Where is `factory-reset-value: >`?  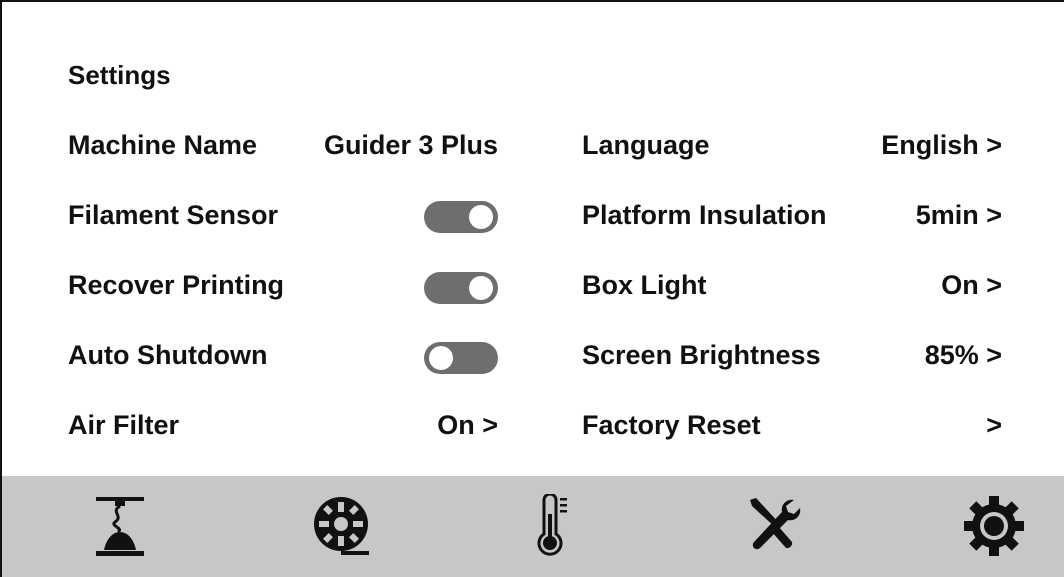
factory-reset-value: > is located at coordinates (994, 425).